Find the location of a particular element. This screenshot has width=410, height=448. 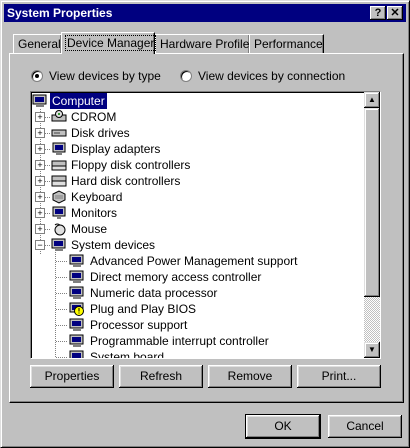

tree-item-label: Direct memory access controller is located at coordinates (176, 277).